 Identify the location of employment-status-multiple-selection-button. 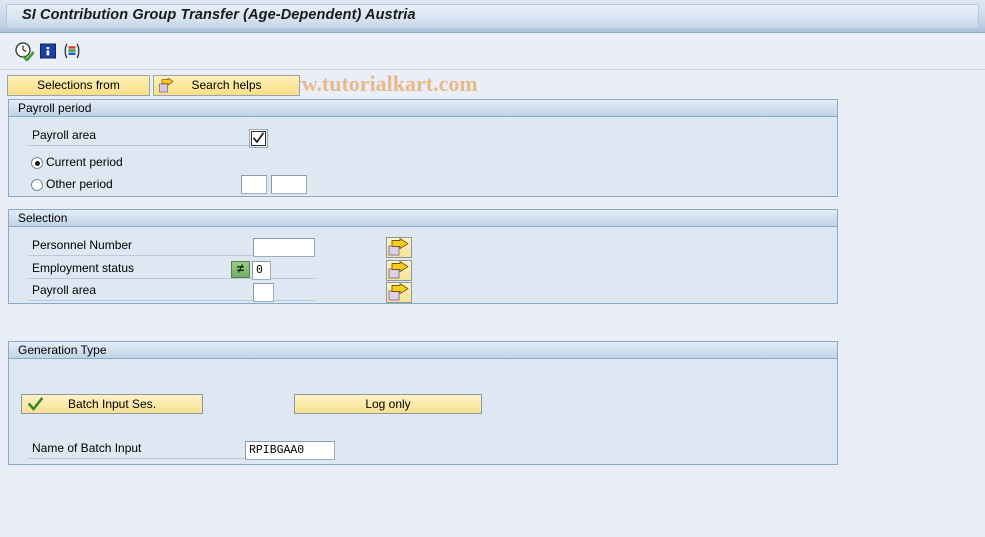
(399, 270).